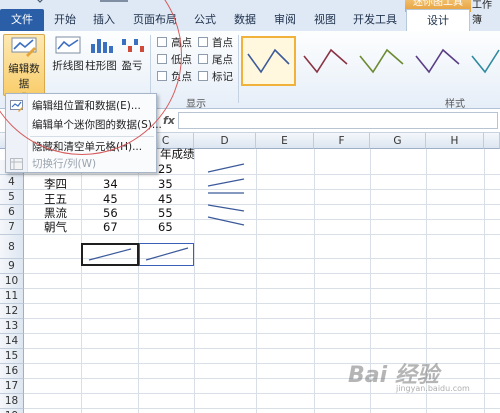  Describe the element at coordinates (177, 154) in the screenshot. I see `cell-c2-header: 年成绩` at that location.